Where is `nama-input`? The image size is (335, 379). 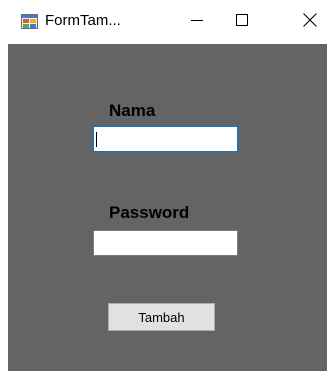
nama-input is located at coordinates (165, 139).